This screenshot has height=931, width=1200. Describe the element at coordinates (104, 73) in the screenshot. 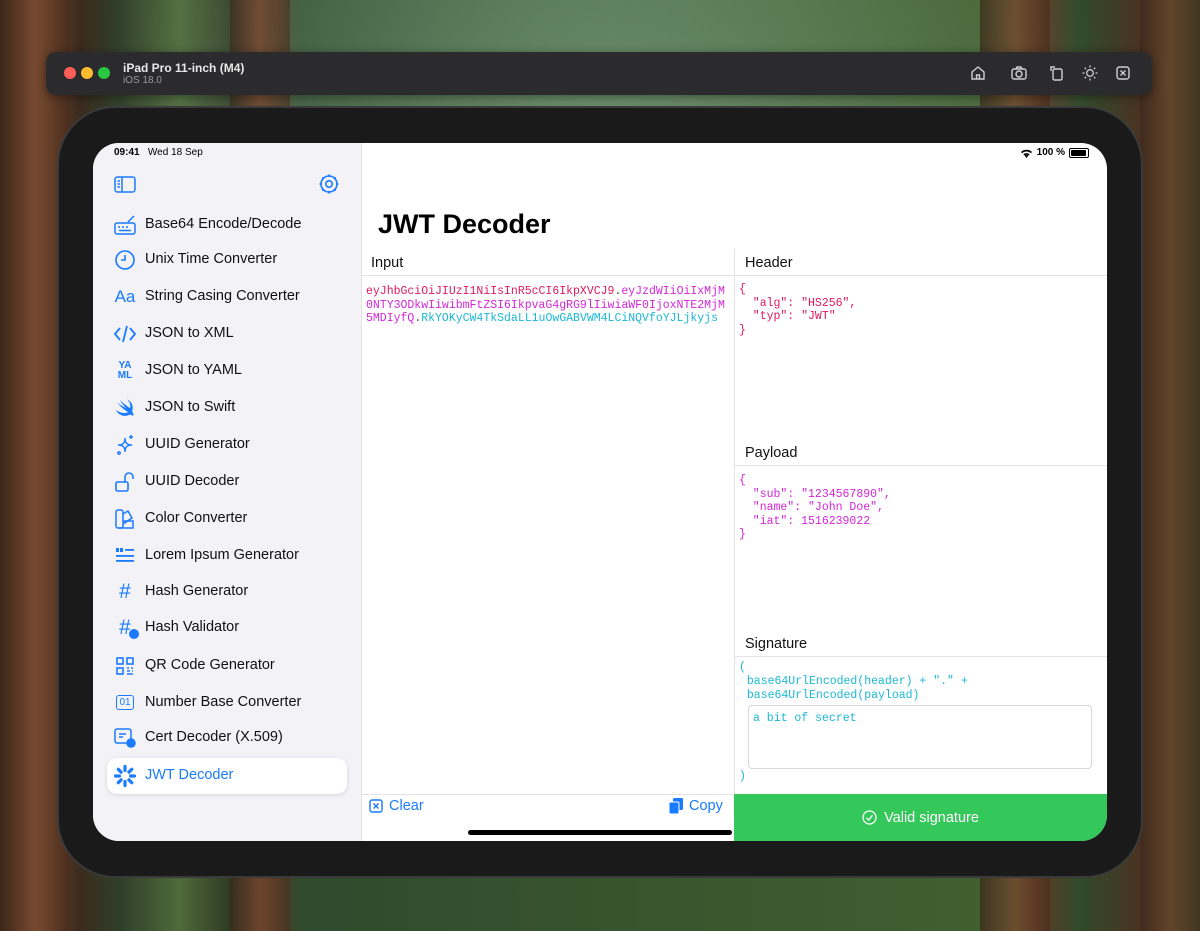

I see `zoom-window-button` at that location.